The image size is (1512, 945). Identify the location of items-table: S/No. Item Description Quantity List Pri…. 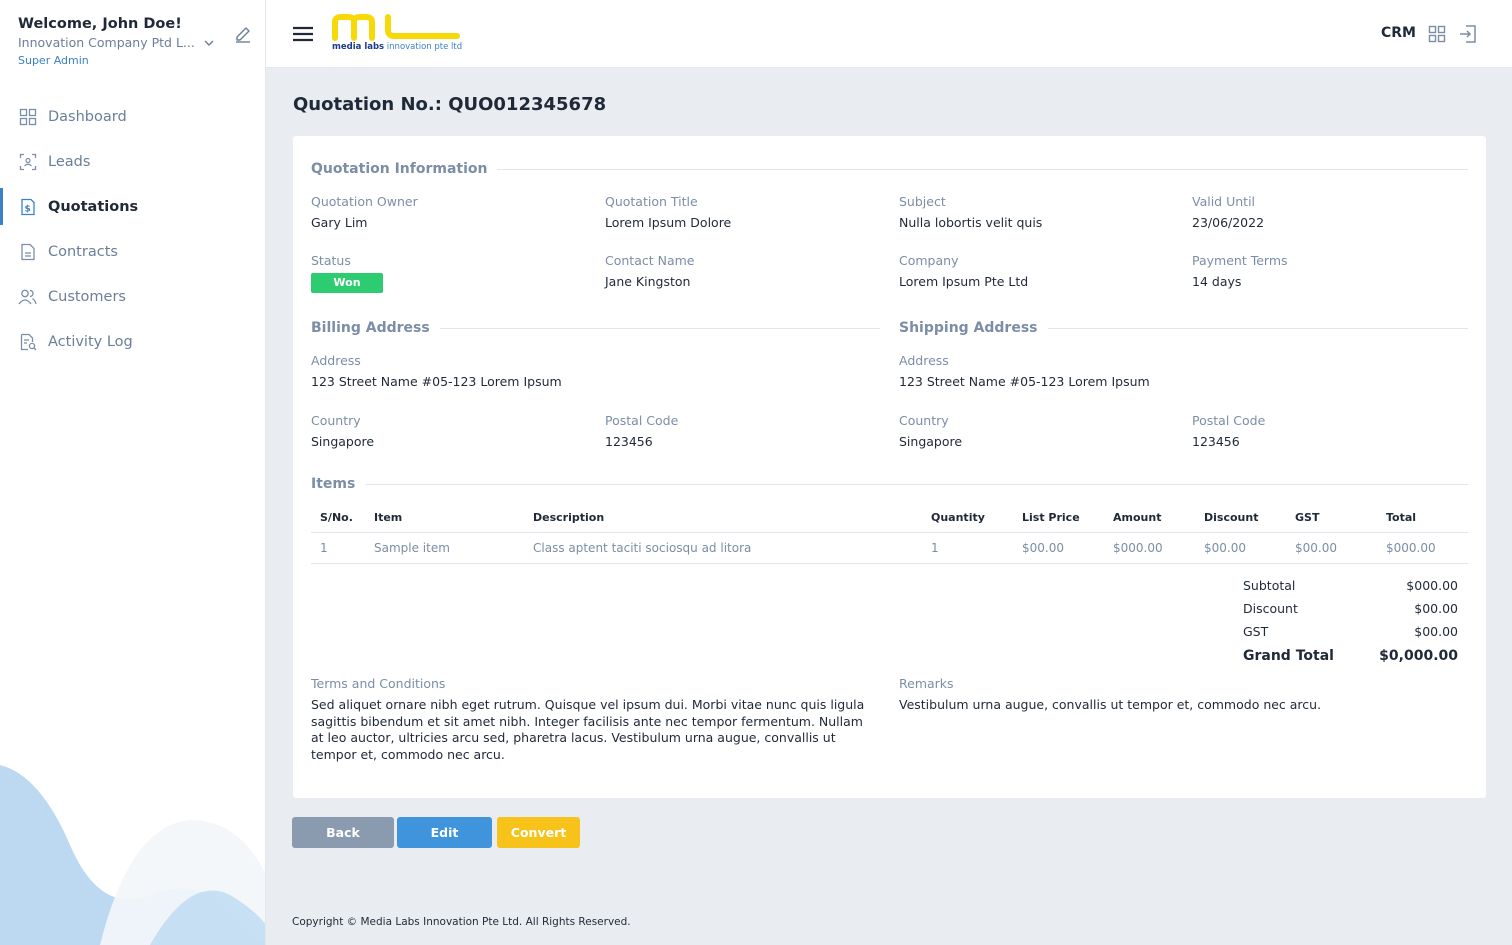
(889, 534).